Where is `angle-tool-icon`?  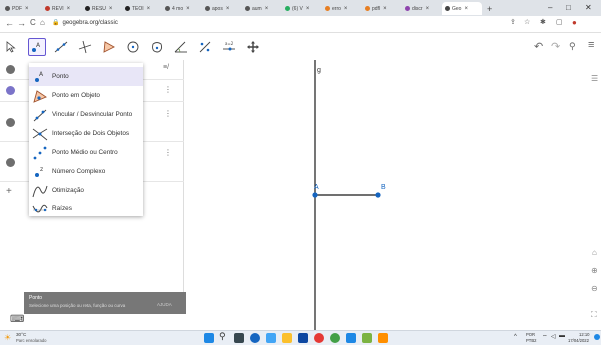
angle-tool-icon is located at coordinates (181, 47).